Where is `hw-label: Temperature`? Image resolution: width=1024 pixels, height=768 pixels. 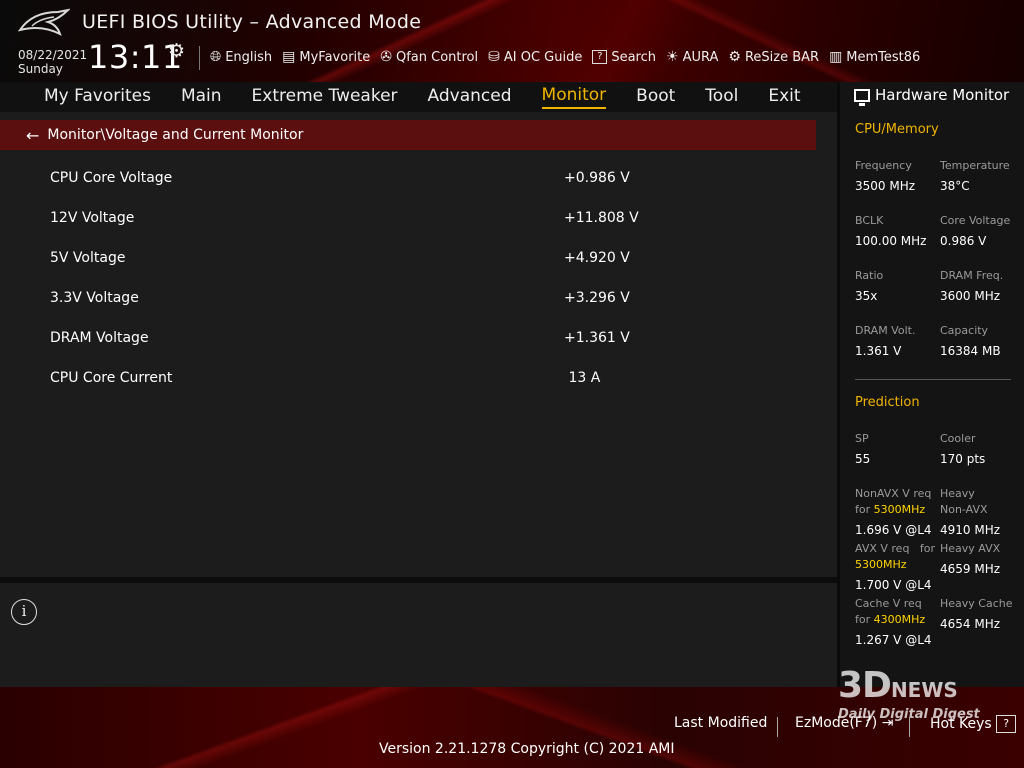 hw-label: Temperature is located at coordinates (975, 165).